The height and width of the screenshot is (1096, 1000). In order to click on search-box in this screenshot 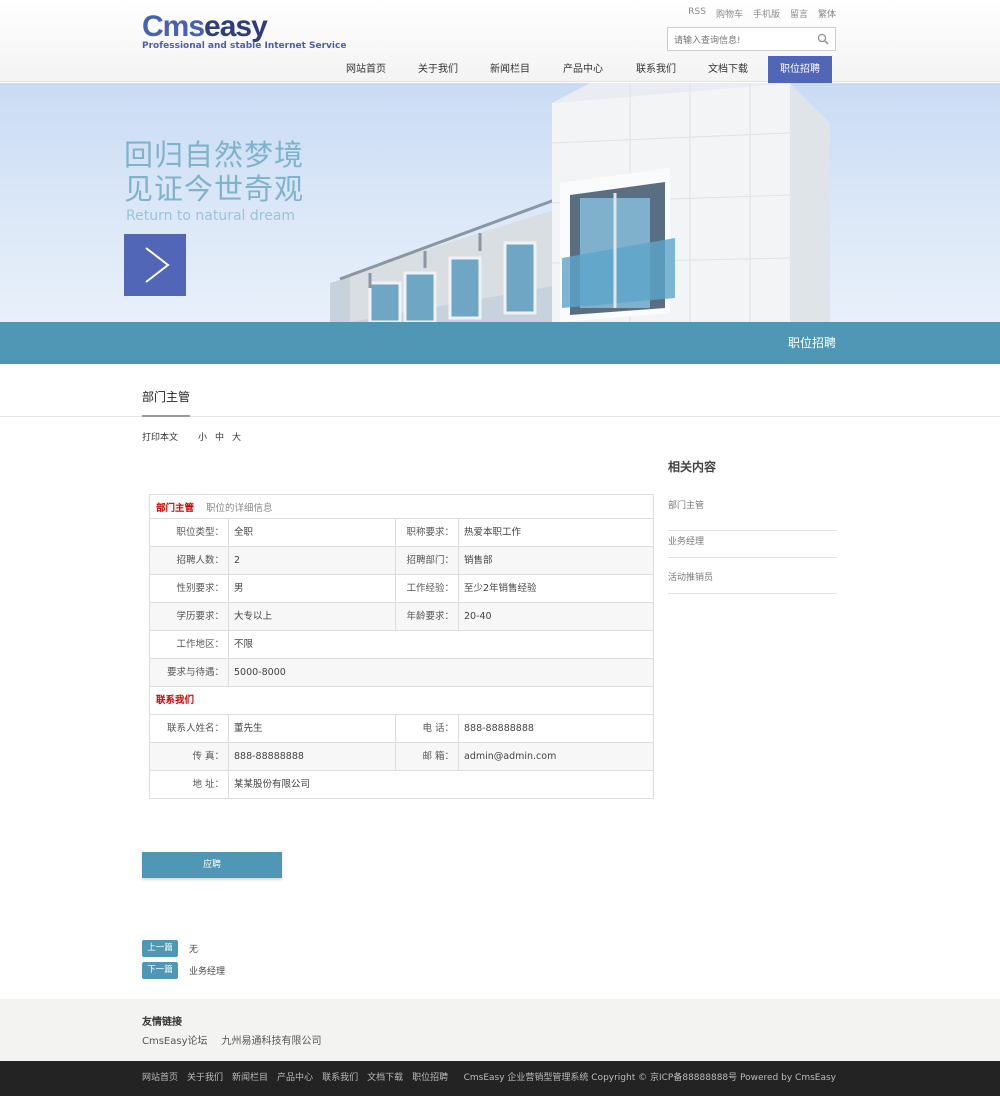, I will do `click(751, 39)`.